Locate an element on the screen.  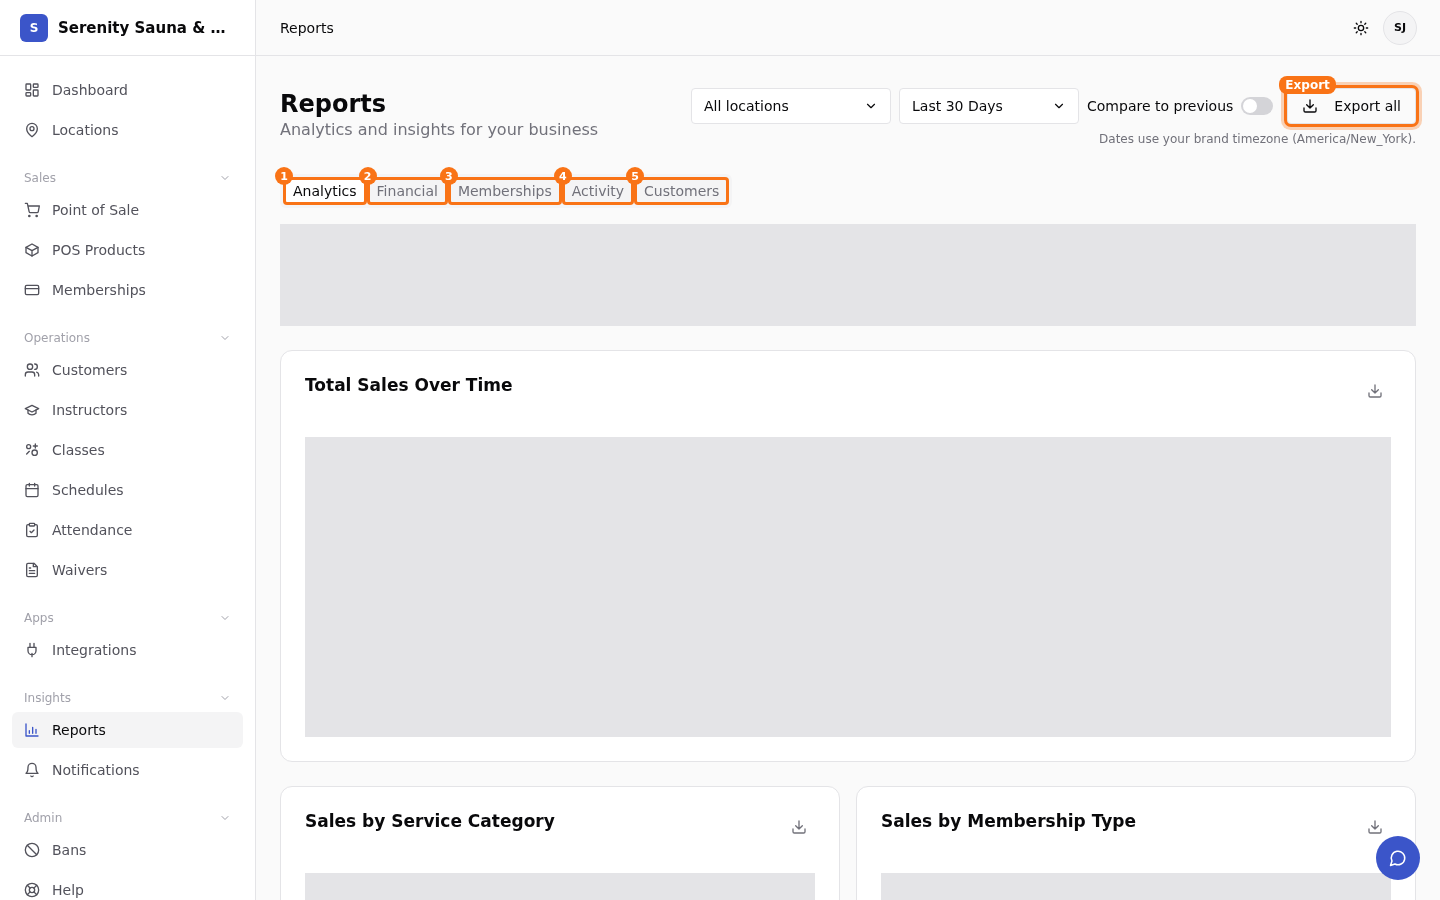
compare-toggle is located at coordinates (1257, 106).